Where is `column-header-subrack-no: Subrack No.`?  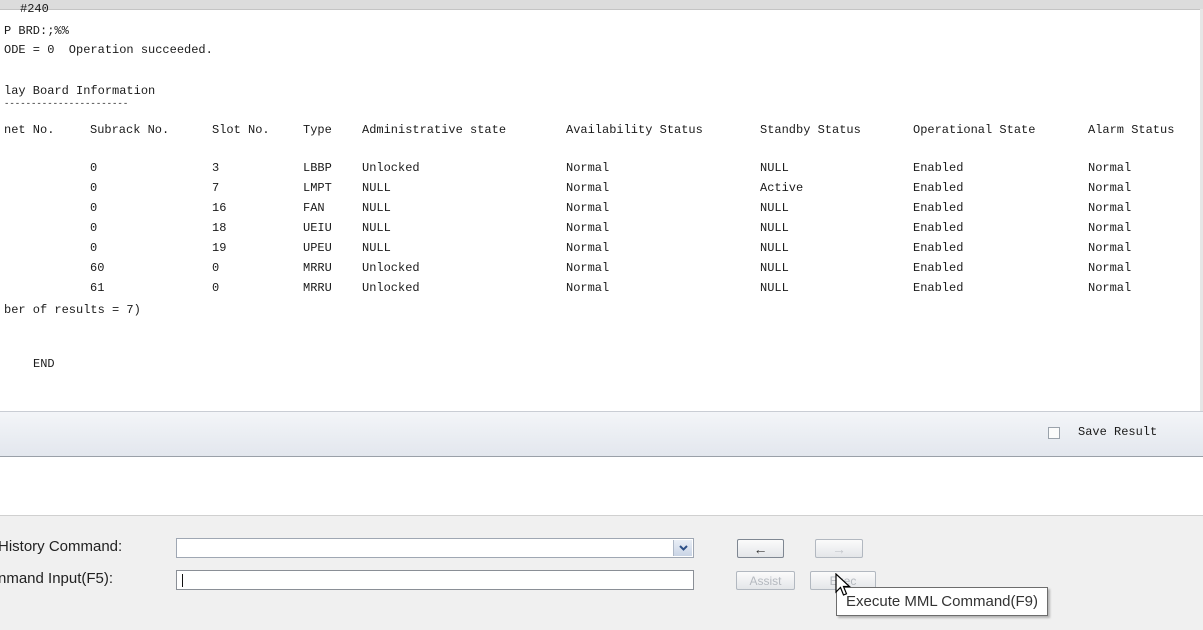 column-header-subrack-no: Subrack No. is located at coordinates (130, 130).